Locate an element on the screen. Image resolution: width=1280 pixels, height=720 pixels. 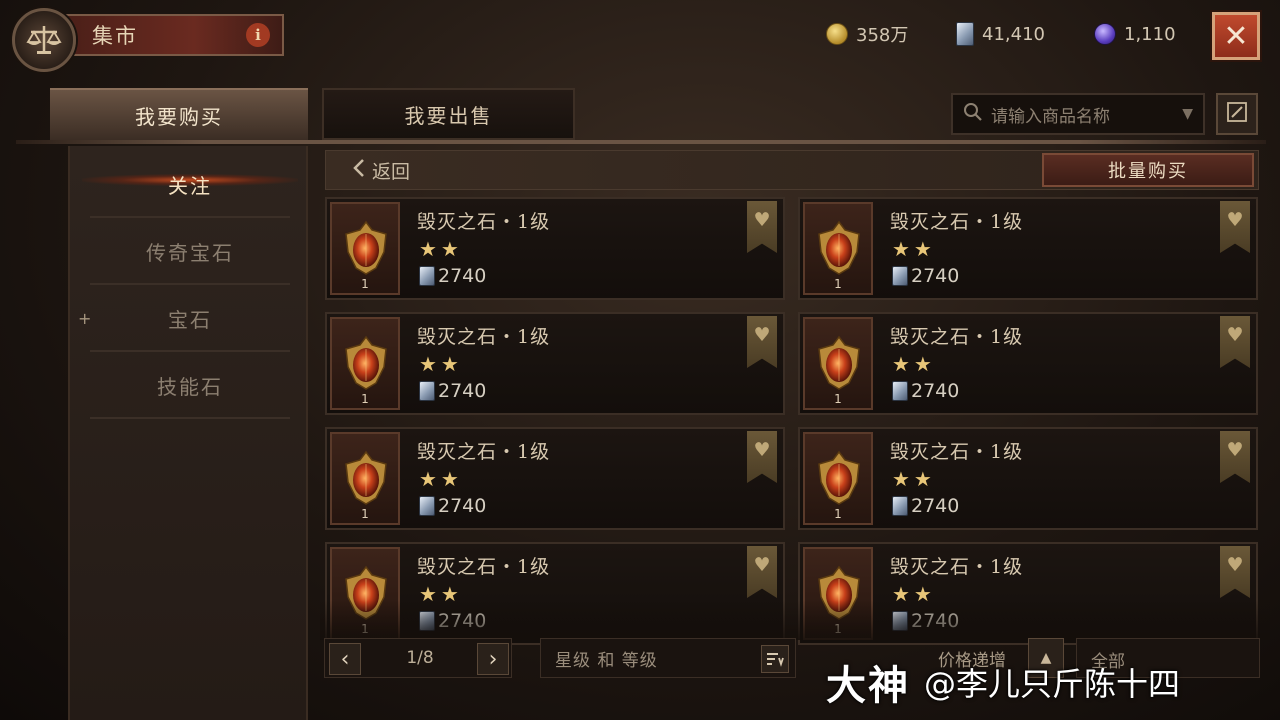
tab-divider is located at coordinates (641, 142).